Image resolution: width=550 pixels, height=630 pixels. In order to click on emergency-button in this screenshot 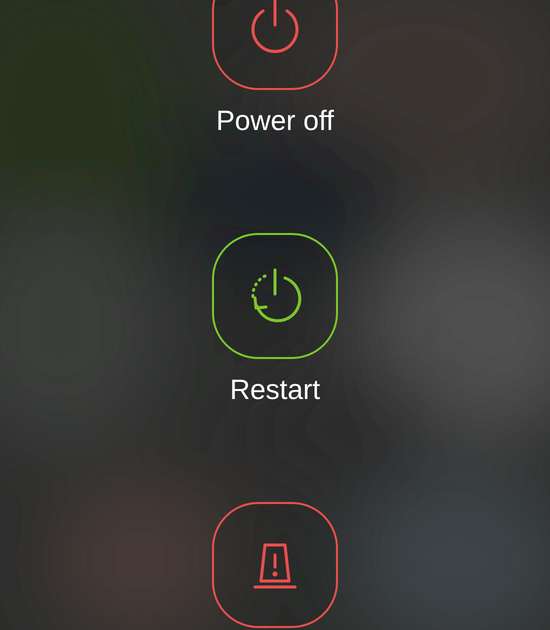, I will do `click(275, 565)`.